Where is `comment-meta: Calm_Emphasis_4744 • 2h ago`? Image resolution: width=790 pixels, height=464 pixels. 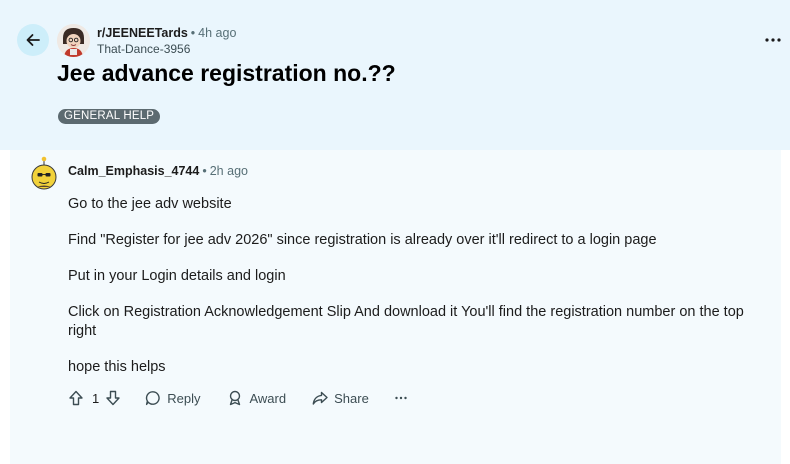
comment-meta: Calm_Emphasis_4744 • 2h ago is located at coordinates (158, 171).